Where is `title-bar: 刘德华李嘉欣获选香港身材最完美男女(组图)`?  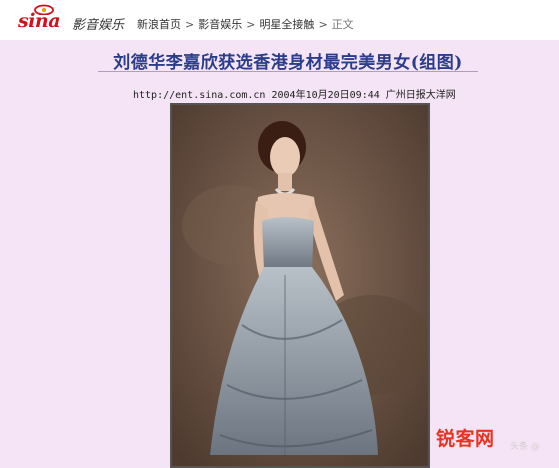 title-bar: 刘德华李嘉欣获选香港身材最完美男女(组图) is located at coordinates (288, 59).